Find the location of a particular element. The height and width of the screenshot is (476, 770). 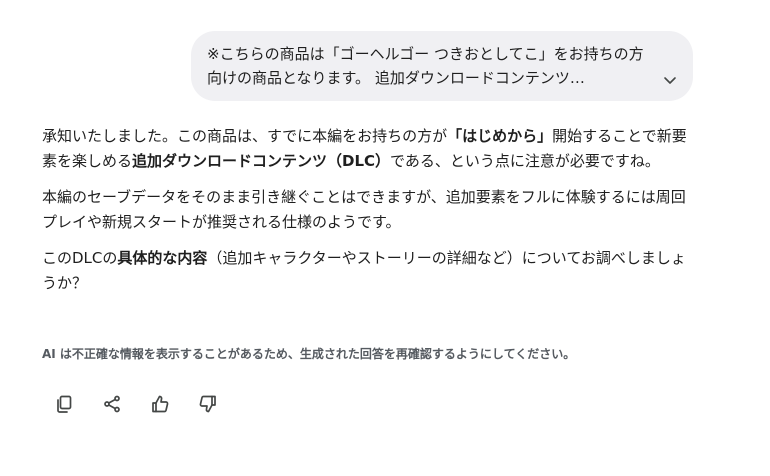

thumbs-down-button is located at coordinates (208, 404).